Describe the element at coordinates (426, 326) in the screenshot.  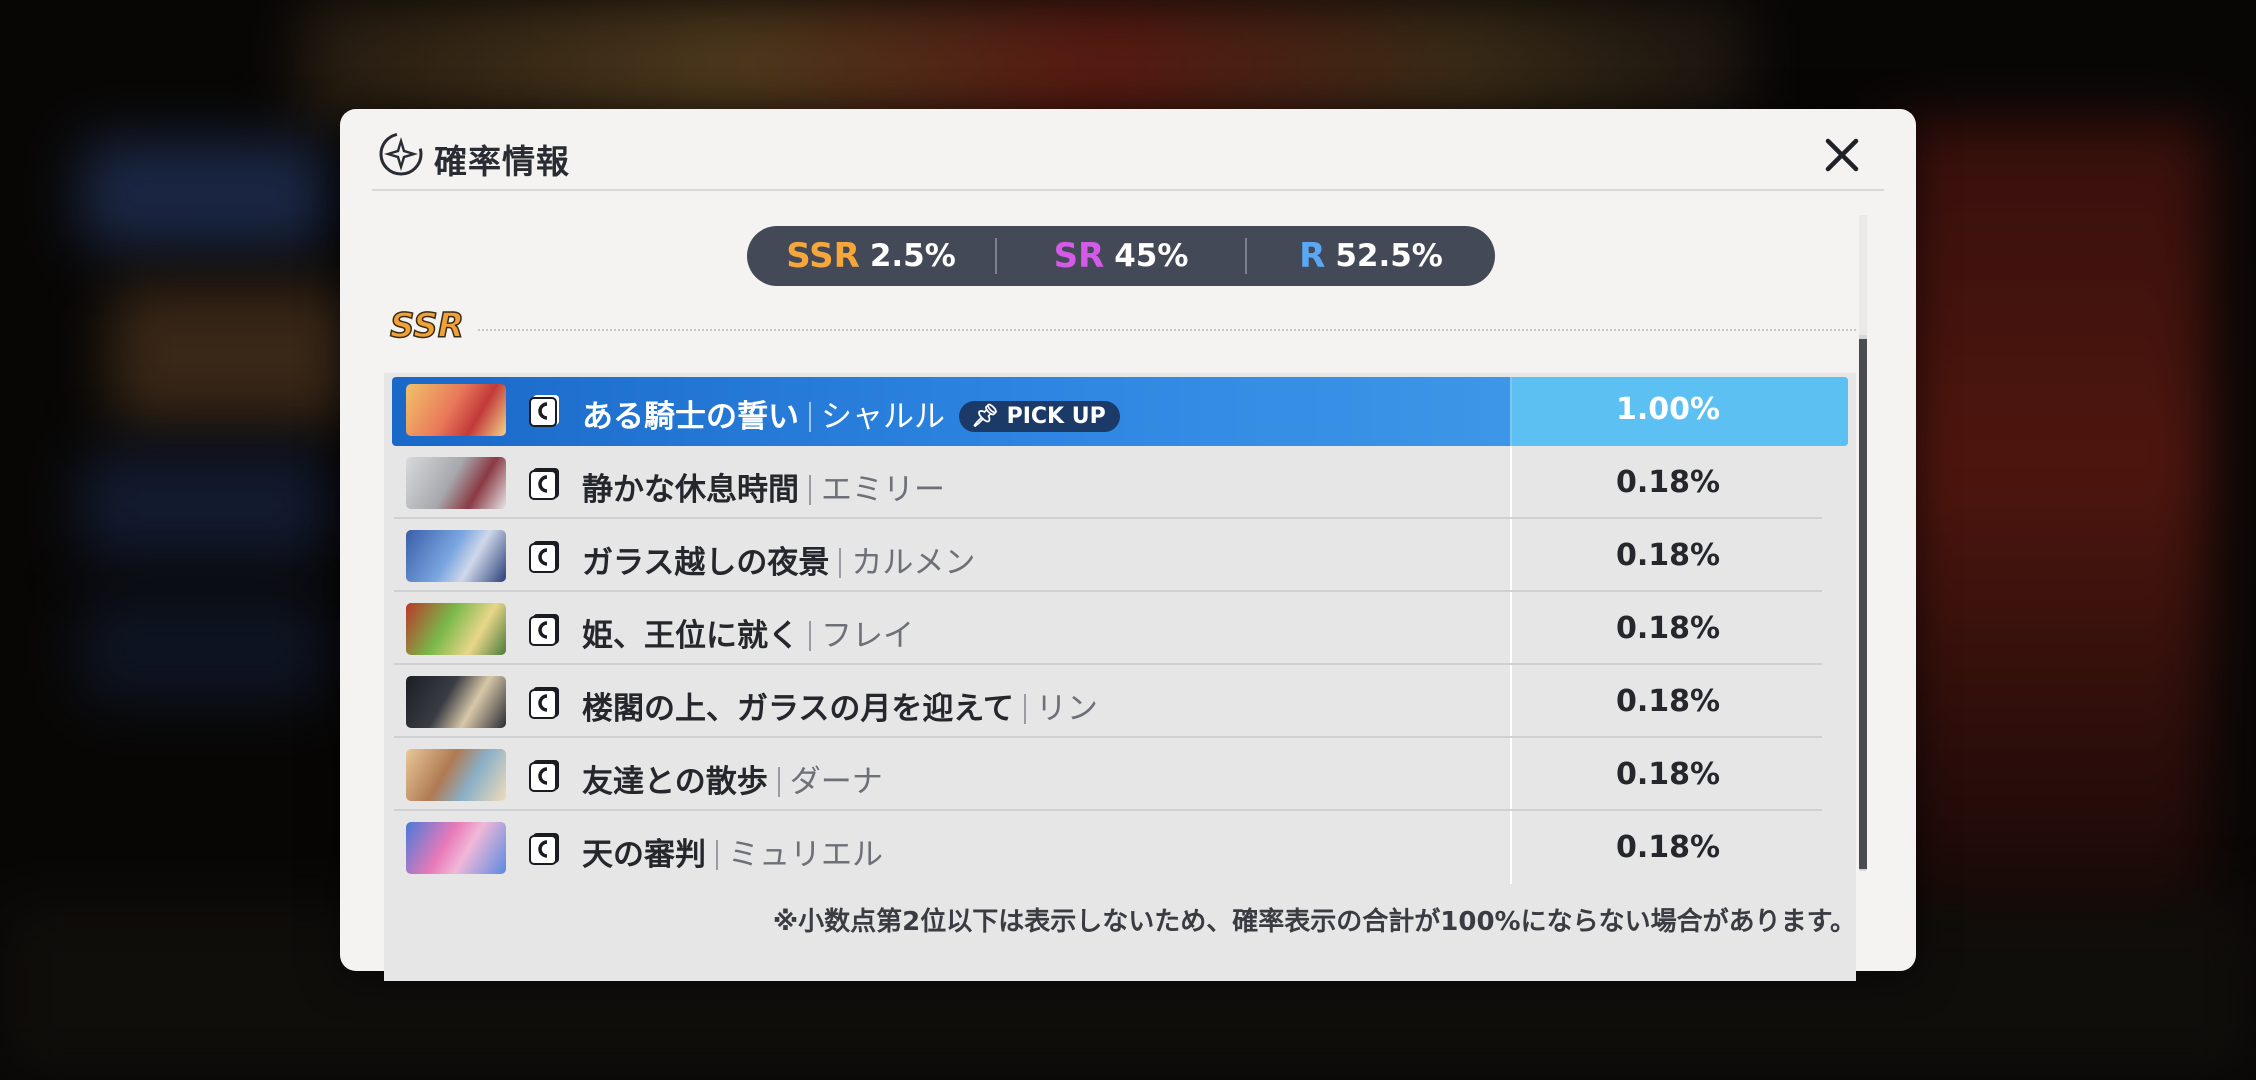
I see `section-label-ssr: SSR` at that location.